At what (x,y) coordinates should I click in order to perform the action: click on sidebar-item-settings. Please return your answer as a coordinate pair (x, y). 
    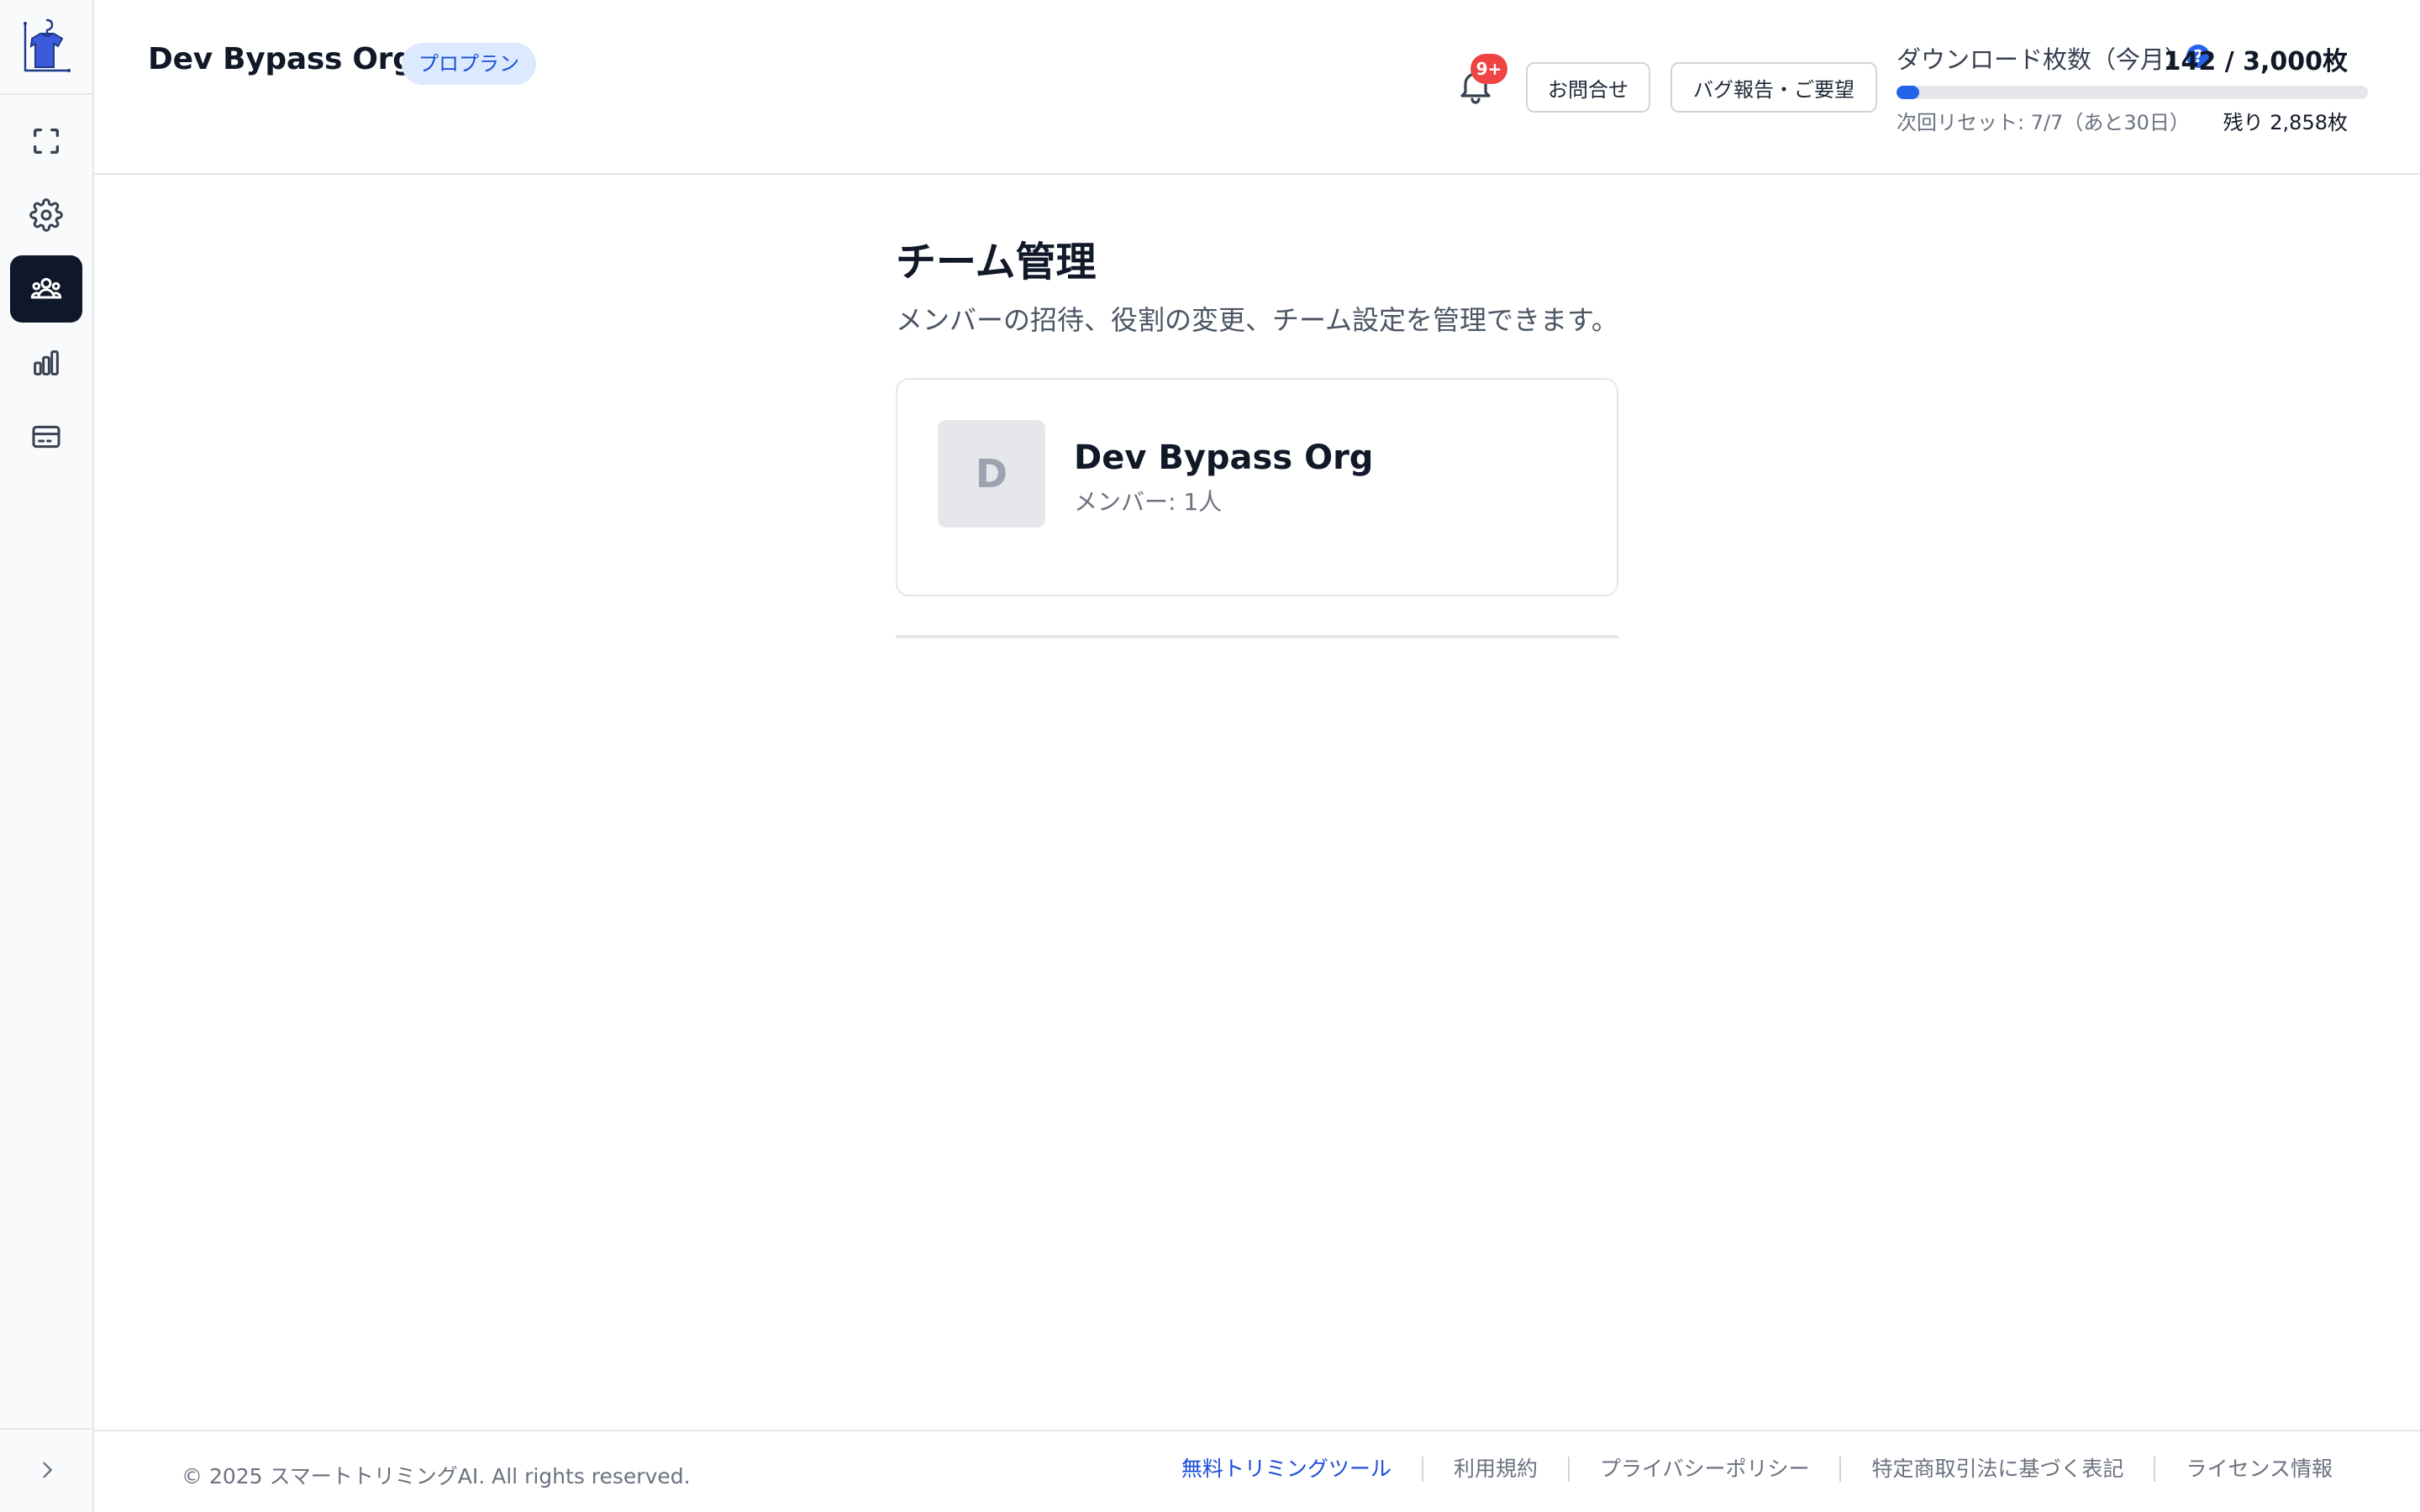
    Looking at the image, I should click on (46, 215).